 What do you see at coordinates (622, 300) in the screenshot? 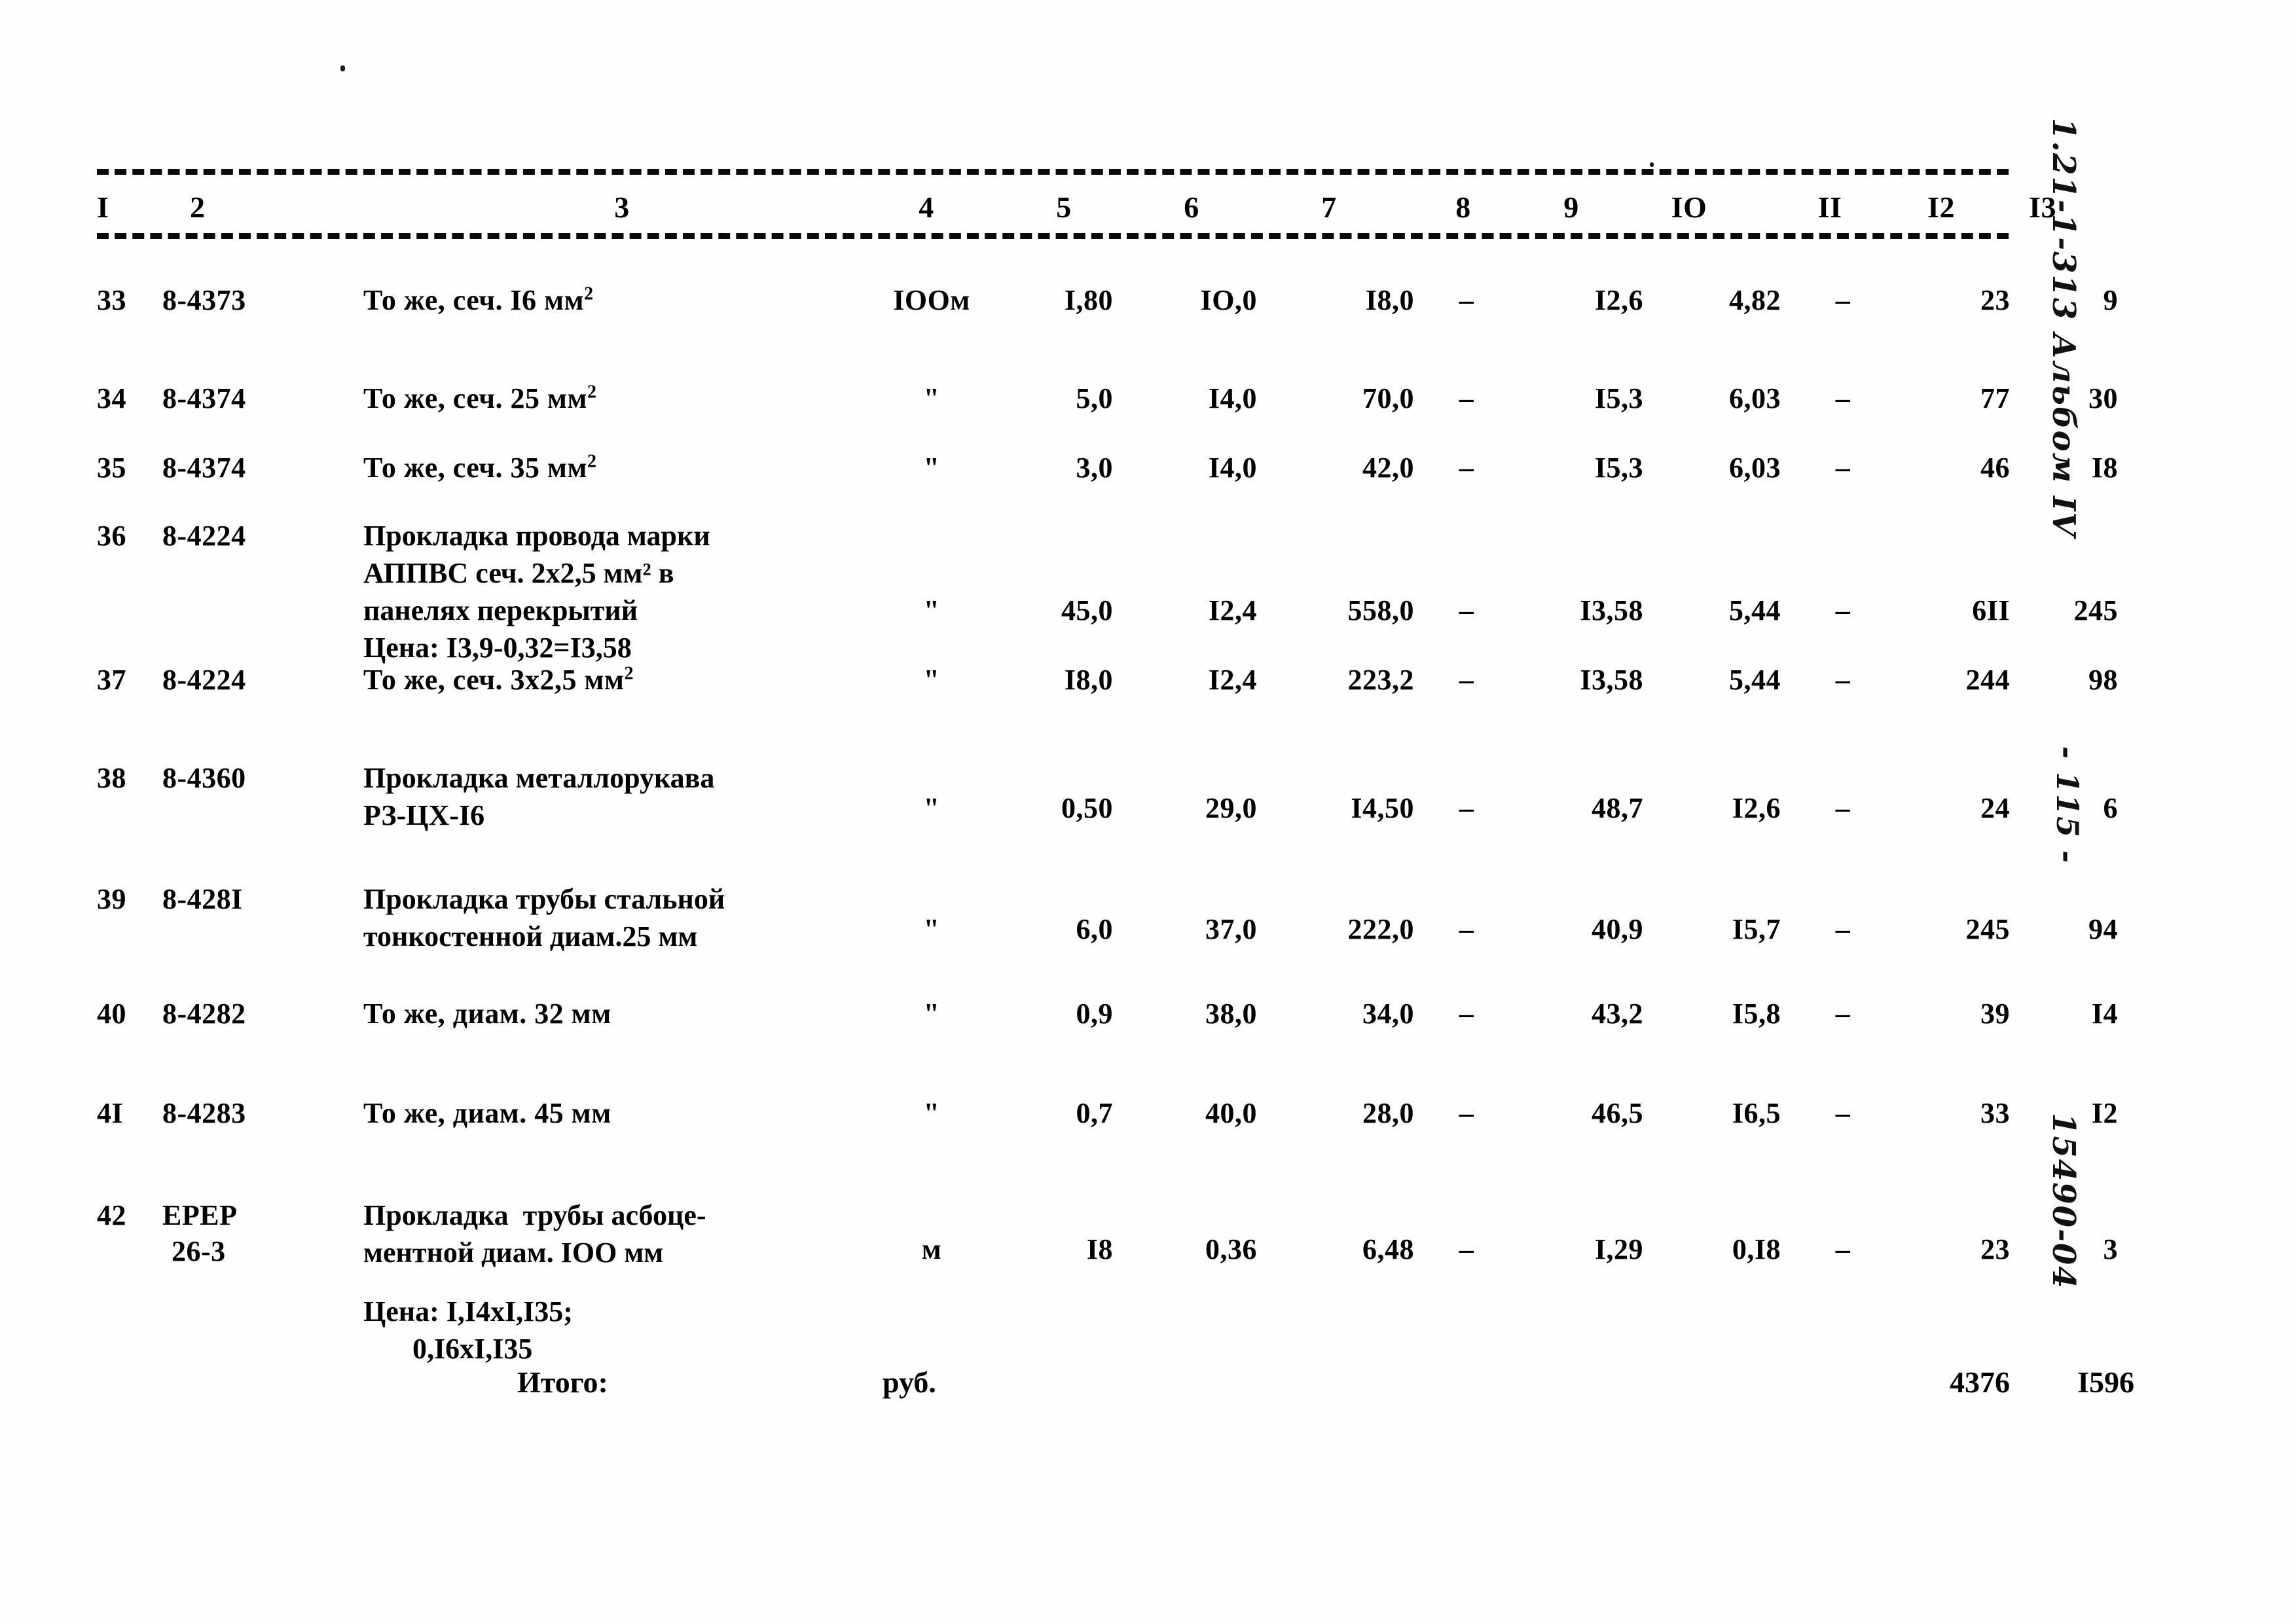
I see `row-description: То же, сеч. I6 мм2` at bounding box center [622, 300].